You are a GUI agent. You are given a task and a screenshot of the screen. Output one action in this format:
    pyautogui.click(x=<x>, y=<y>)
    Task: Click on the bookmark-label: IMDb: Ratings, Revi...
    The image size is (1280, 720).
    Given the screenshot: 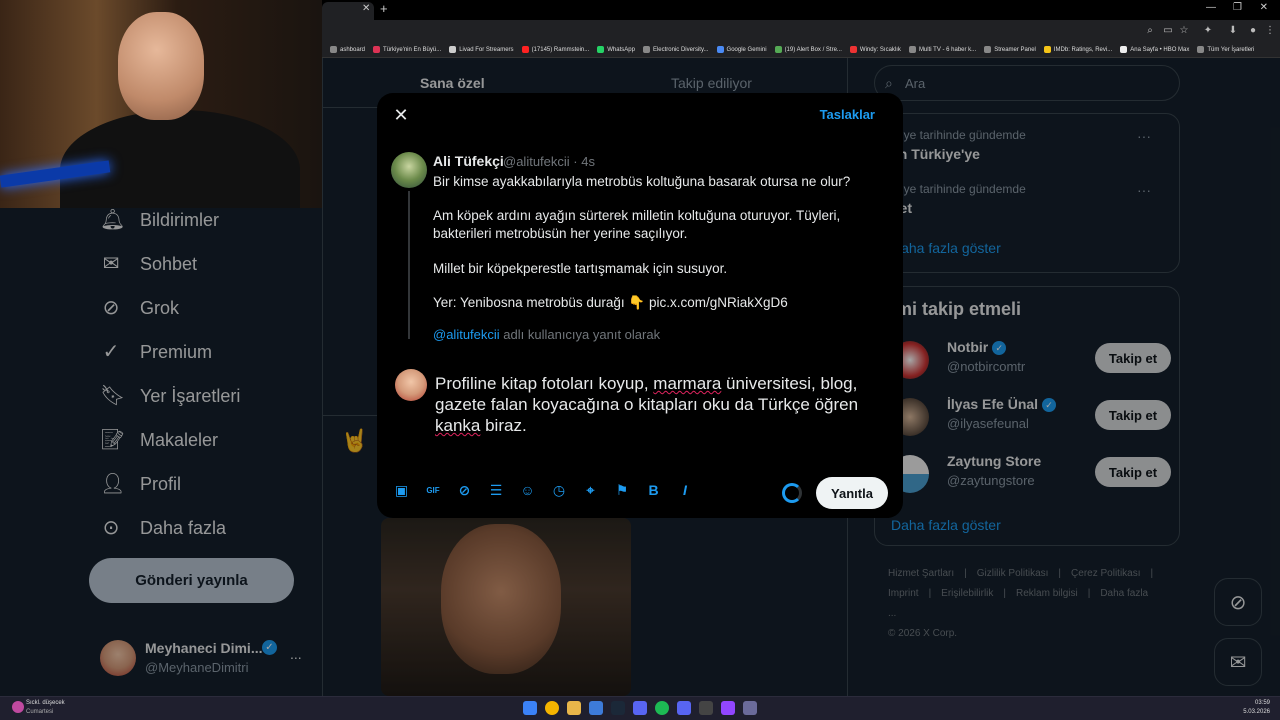 What is the action you would take?
    pyautogui.click(x=1083, y=50)
    